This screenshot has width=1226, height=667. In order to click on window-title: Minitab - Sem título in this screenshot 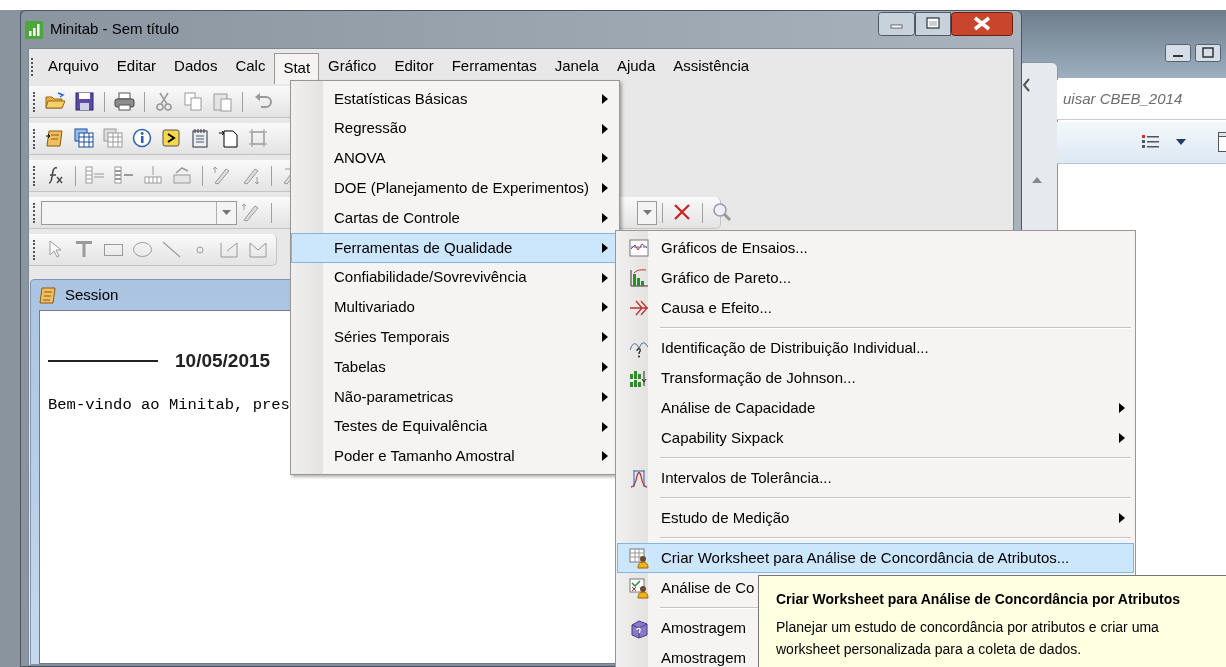, I will do `click(115, 29)`.